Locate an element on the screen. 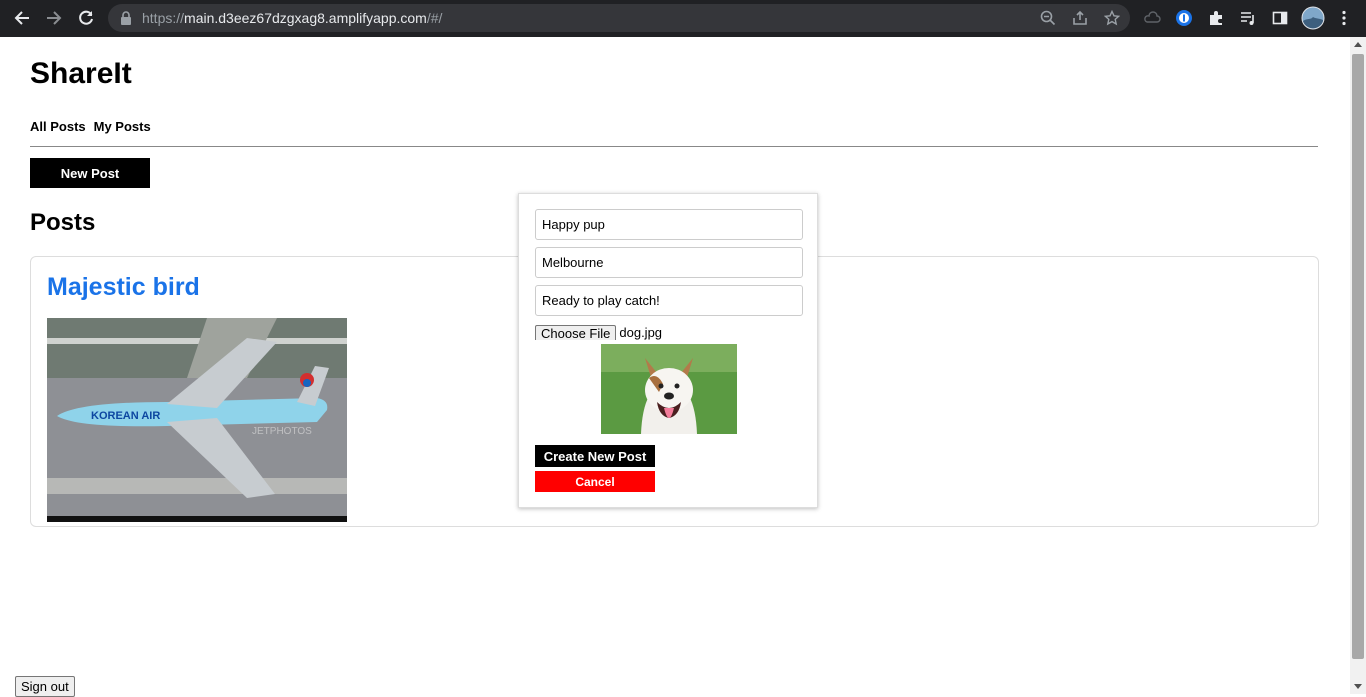  nav-link-my-posts: My Posts is located at coordinates (122, 126).